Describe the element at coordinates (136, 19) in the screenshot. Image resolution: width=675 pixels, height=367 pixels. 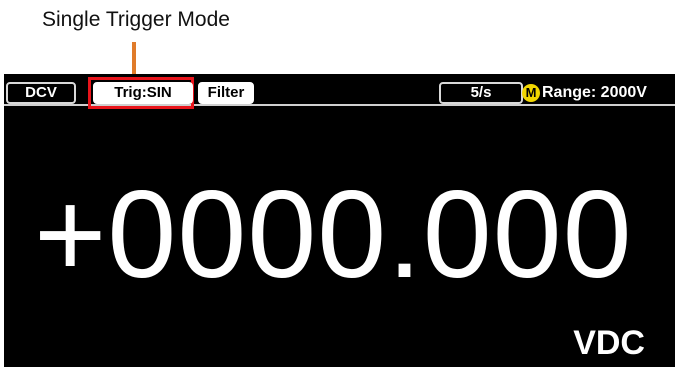
I see `callout-label: Single Trigger Mode` at that location.